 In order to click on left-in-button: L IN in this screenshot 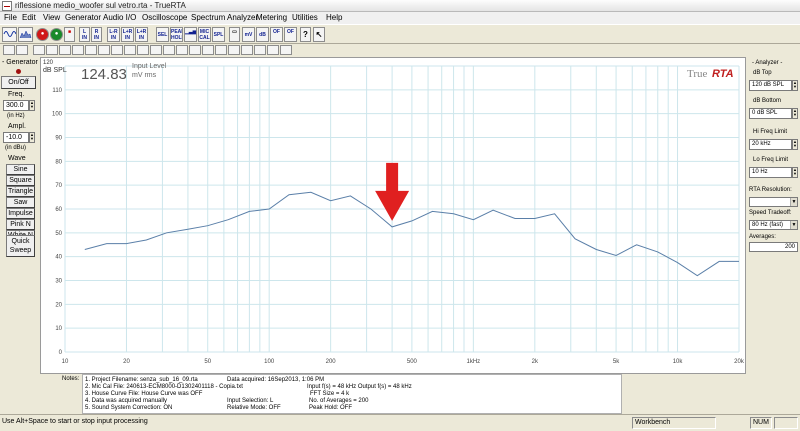, I will do `click(84, 34)`.